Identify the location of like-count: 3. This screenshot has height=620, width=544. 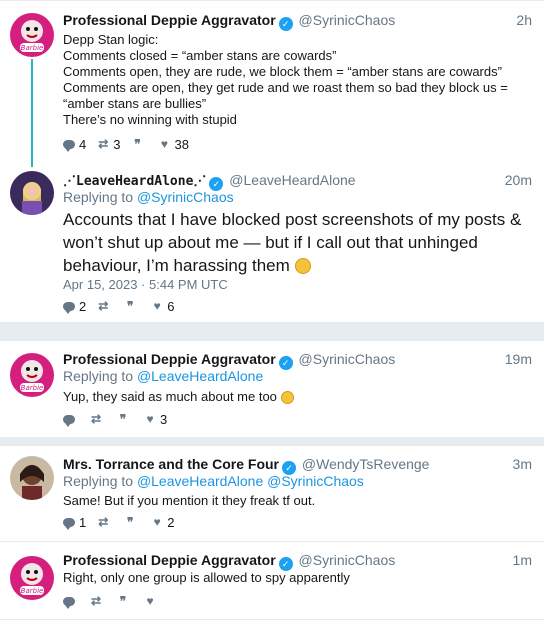
(164, 419).